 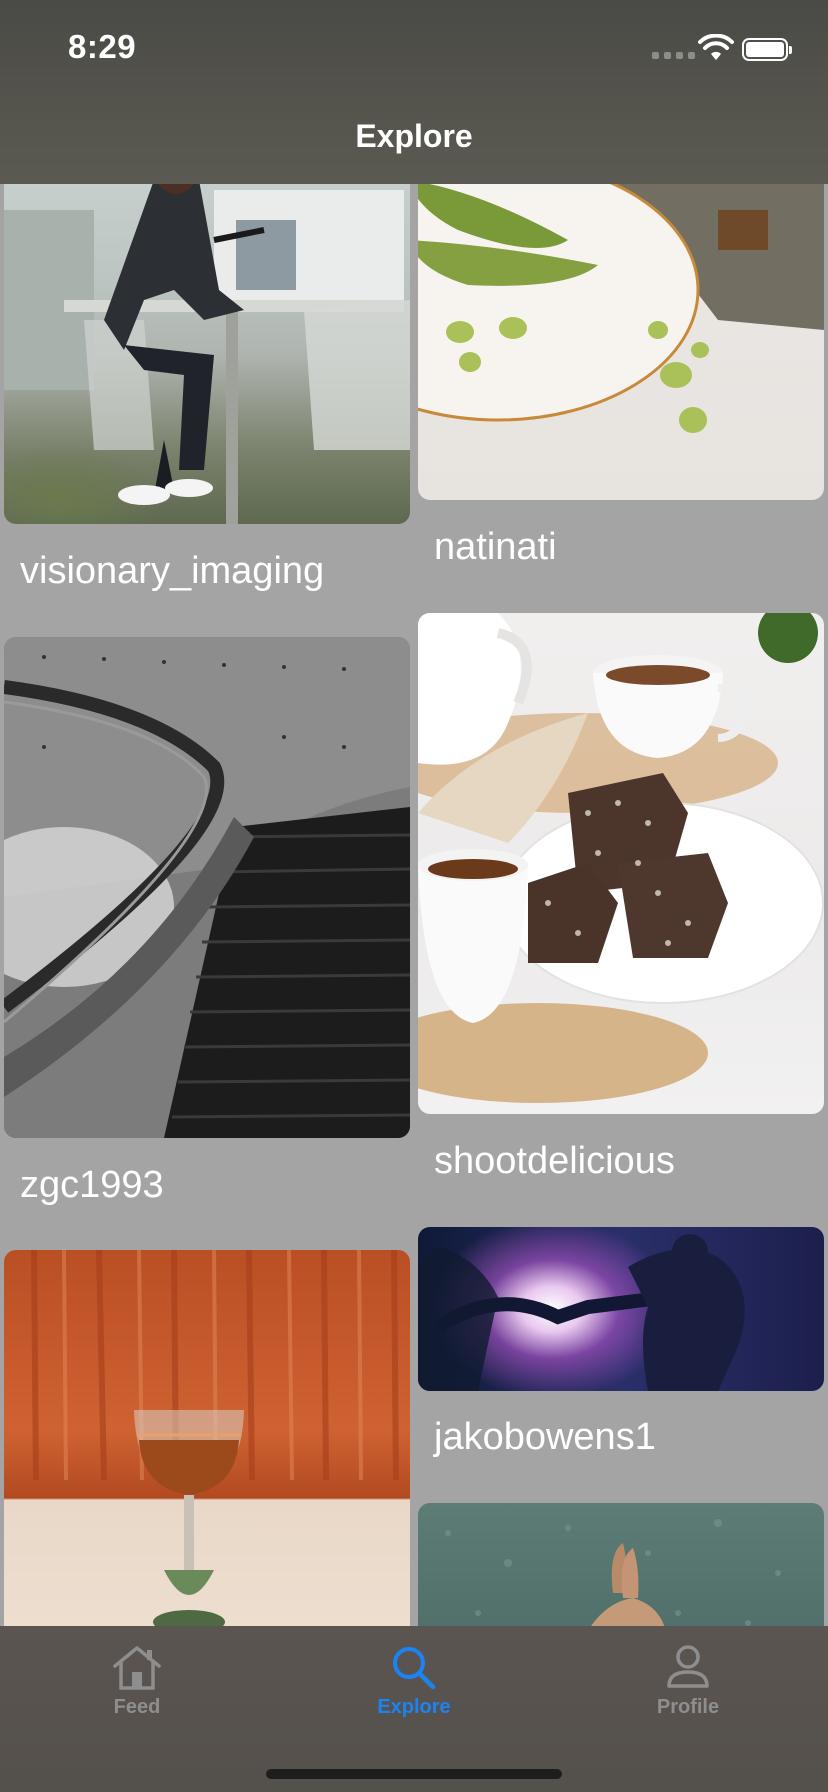 I want to click on person-icon, so click(x=688, y=1666).